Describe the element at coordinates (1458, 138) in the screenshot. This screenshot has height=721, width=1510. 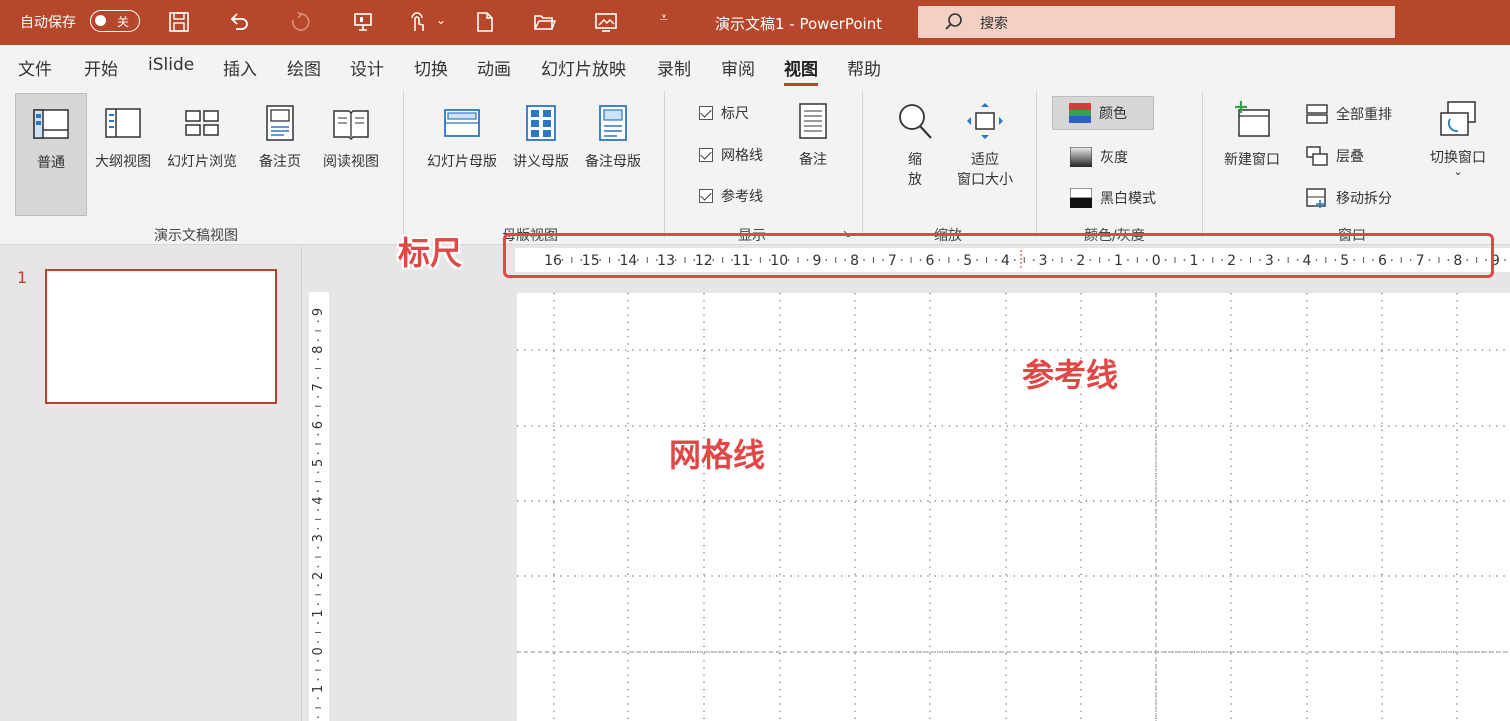
I see `switch-windows-button: 切换窗口 ⌄` at that location.